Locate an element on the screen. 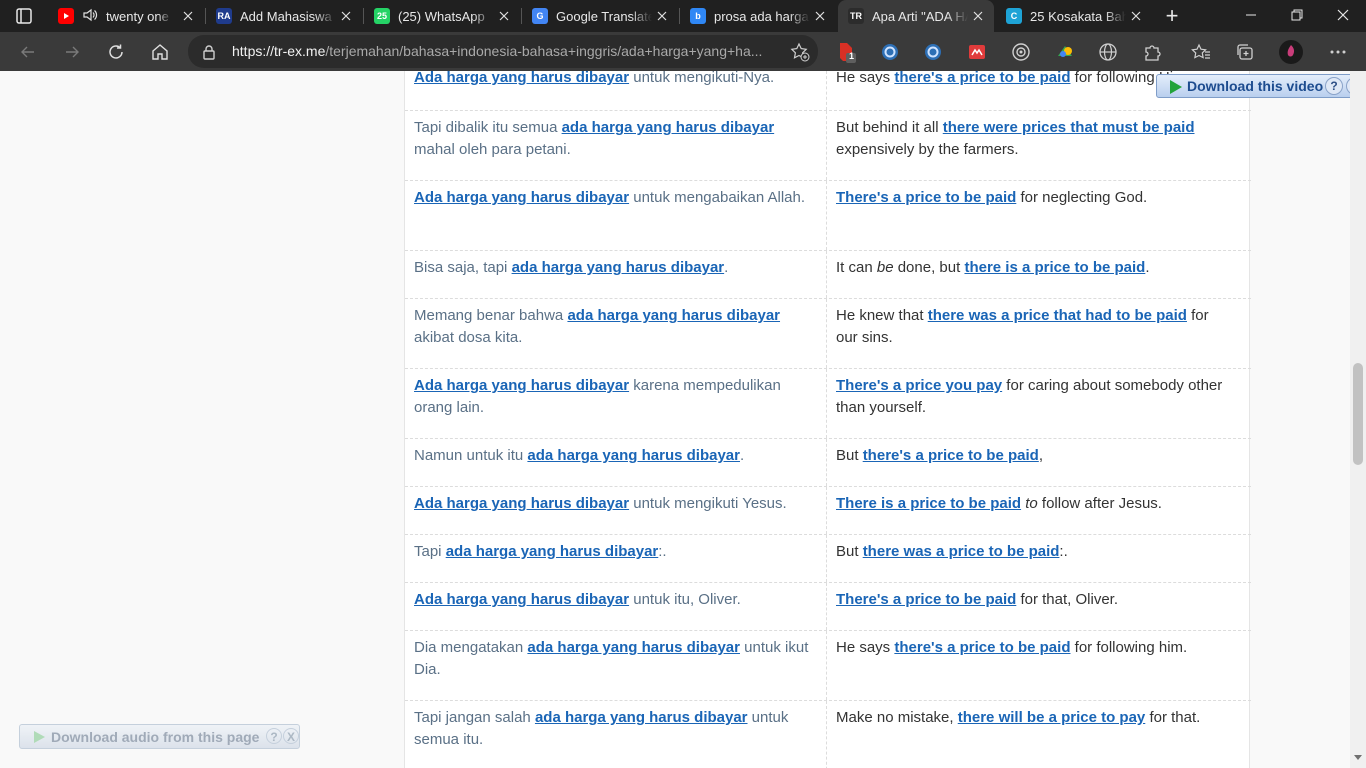 Image resolution: width=1366 pixels, height=768 pixels. speaker-icon is located at coordinates (90, 16).